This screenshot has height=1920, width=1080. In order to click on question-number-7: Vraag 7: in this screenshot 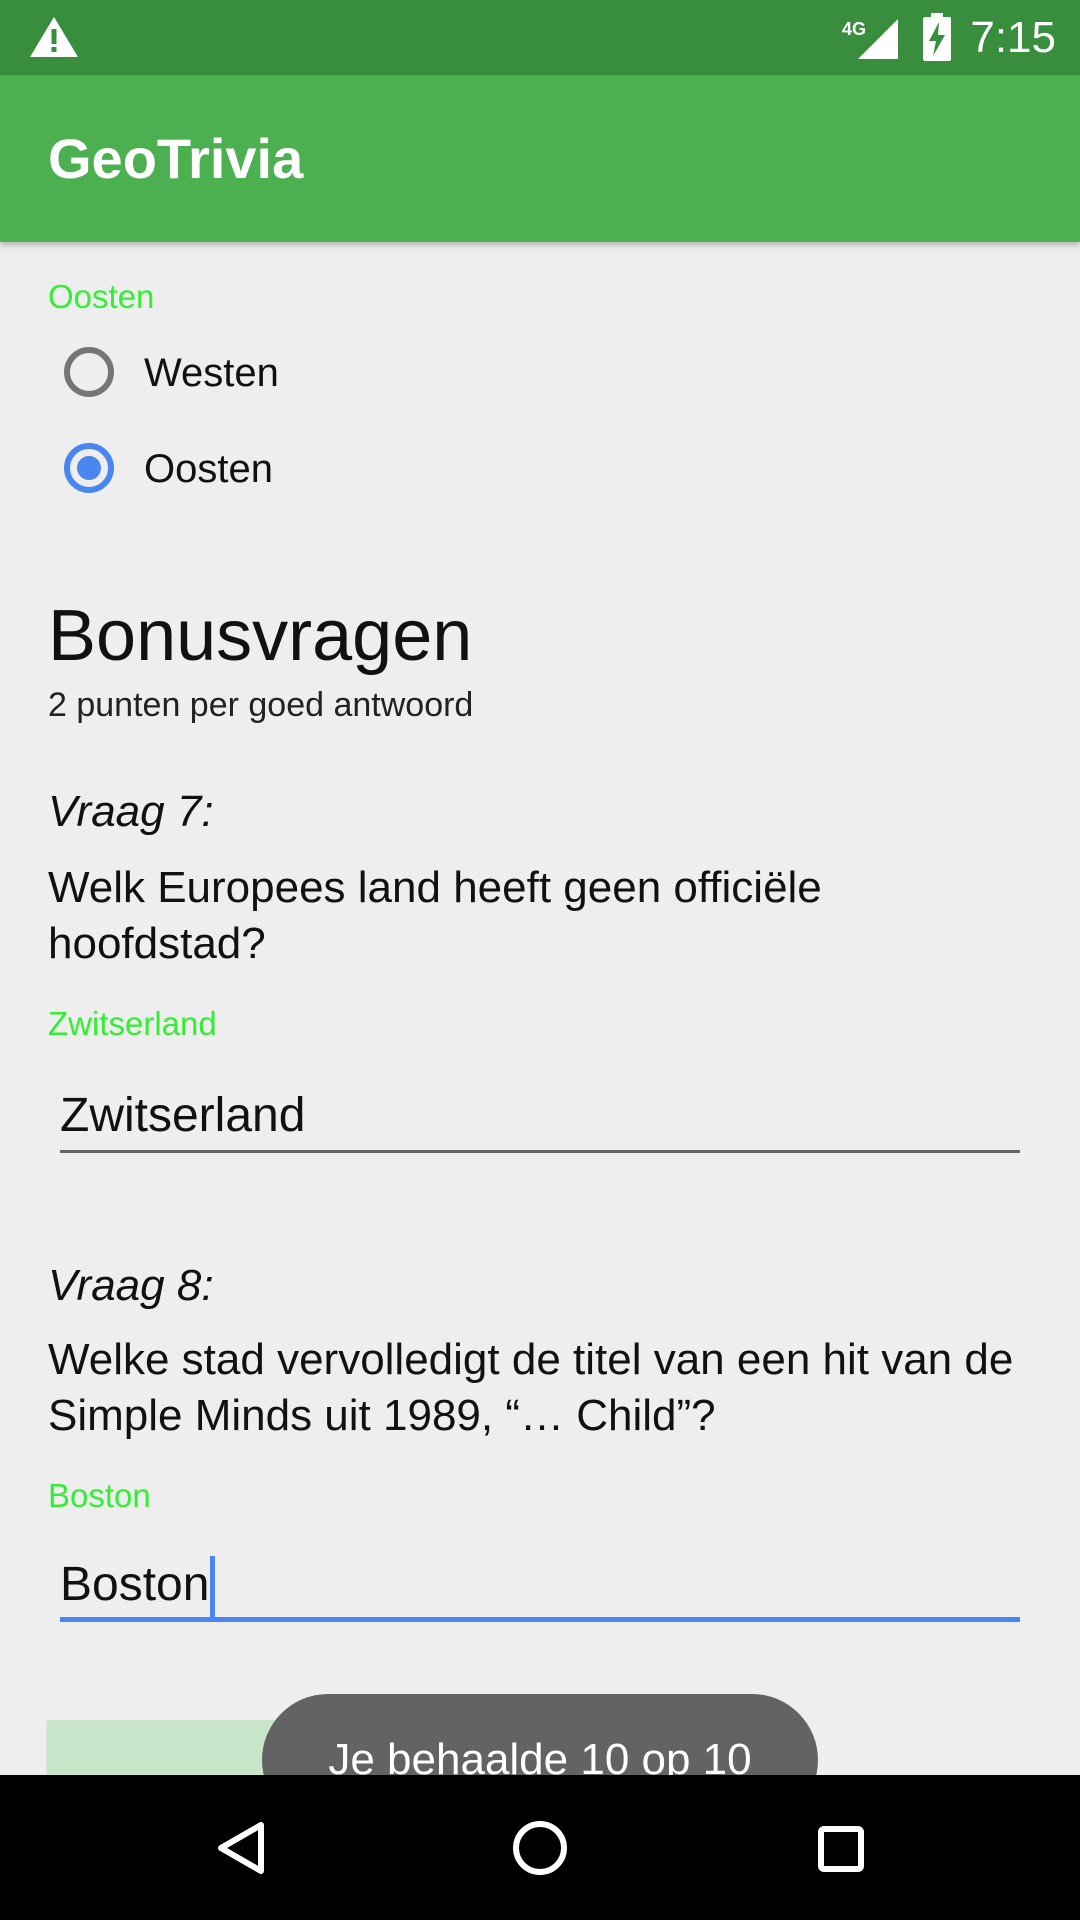, I will do `click(131, 811)`.